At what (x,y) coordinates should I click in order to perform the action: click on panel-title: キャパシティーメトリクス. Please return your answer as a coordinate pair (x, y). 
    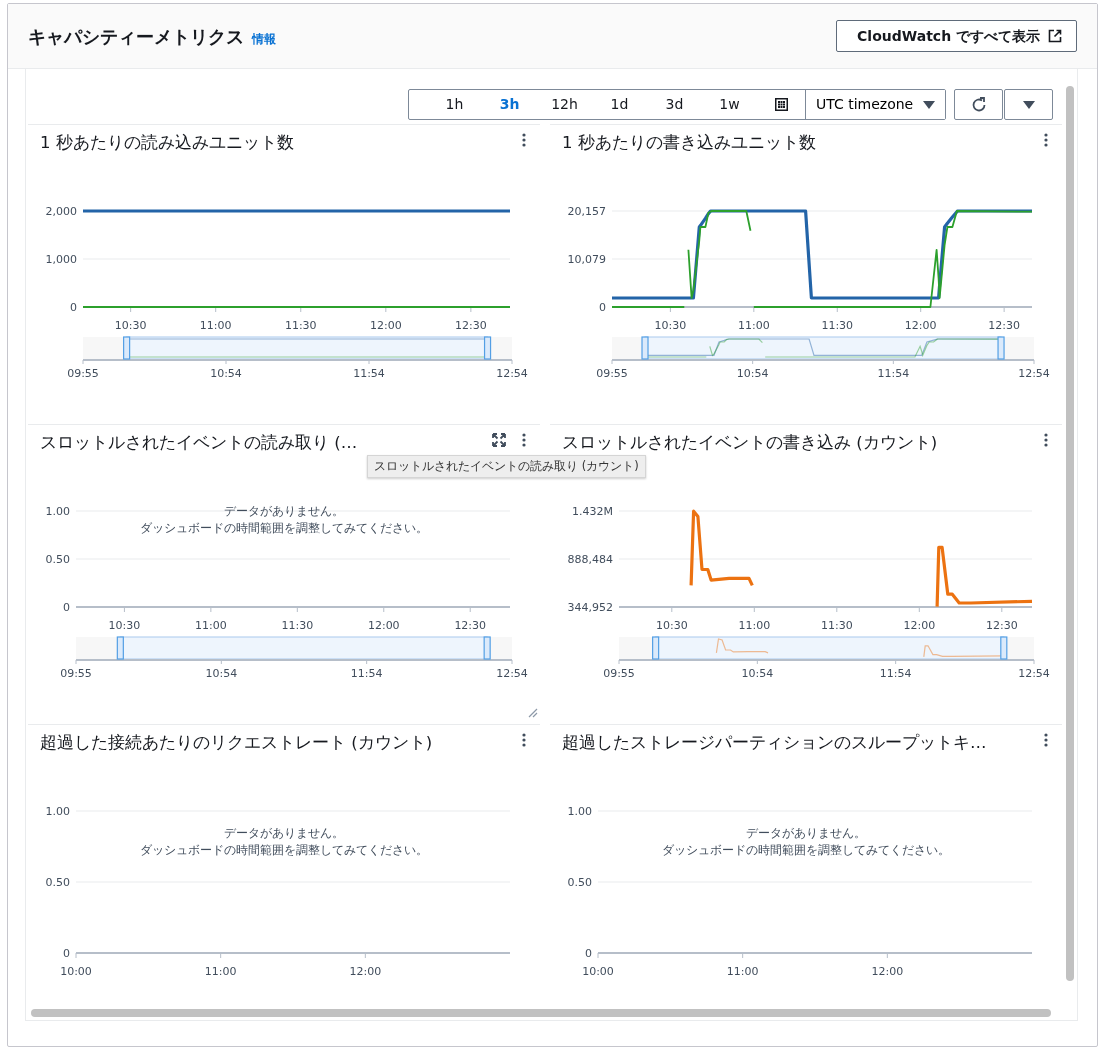
    Looking at the image, I should click on (136, 36).